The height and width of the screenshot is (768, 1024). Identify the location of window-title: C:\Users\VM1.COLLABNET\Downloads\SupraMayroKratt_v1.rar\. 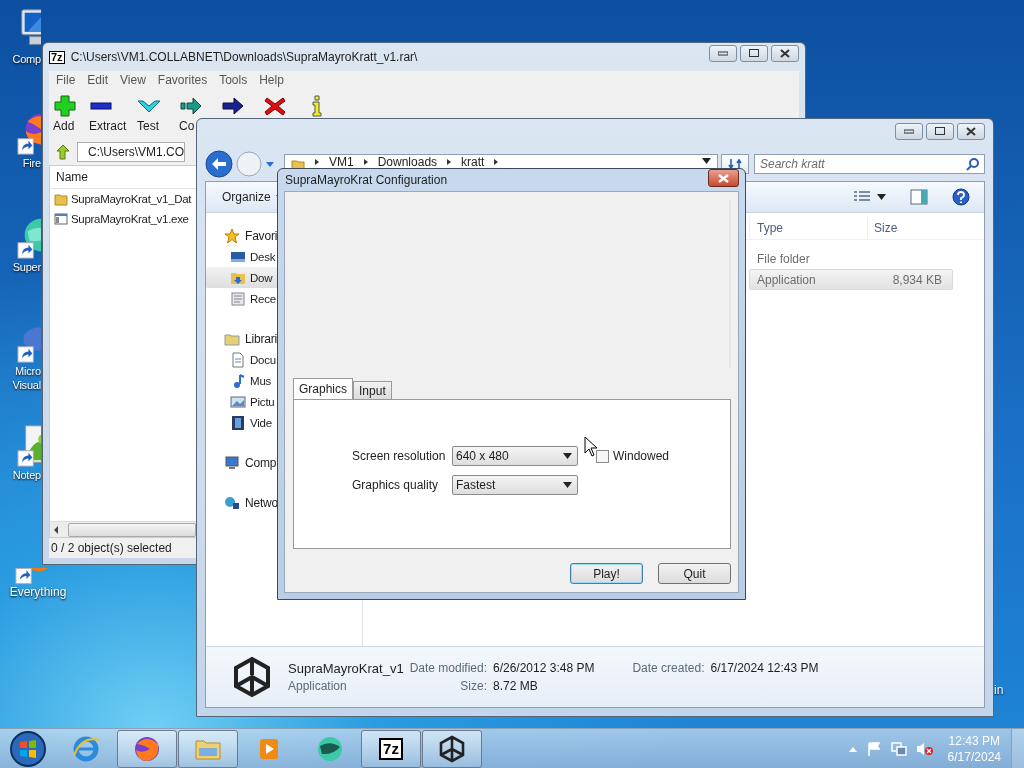
(244, 57).